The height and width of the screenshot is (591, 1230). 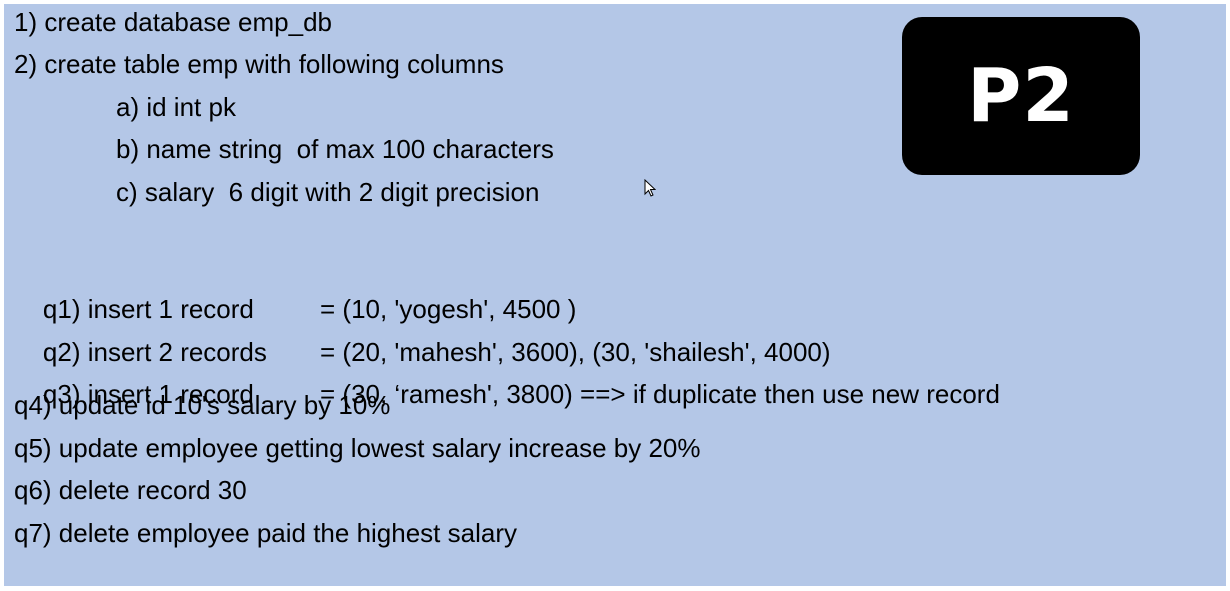 I want to click on column-name: b) name string of max 100 characters, so click(x=335, y=149).